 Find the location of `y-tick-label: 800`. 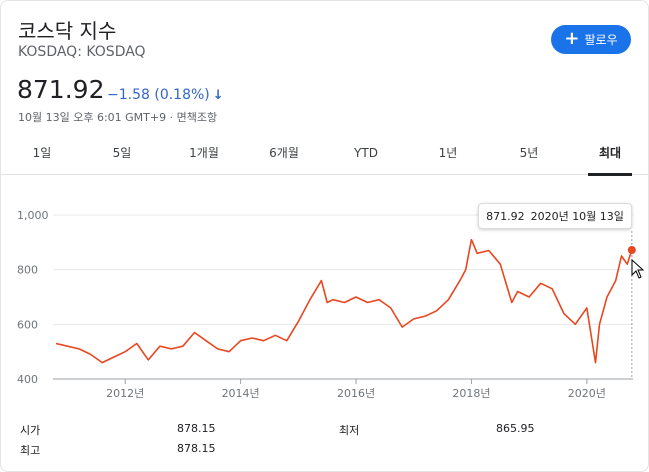

y-tick-label: 800 is located at coordinates (27, 270).